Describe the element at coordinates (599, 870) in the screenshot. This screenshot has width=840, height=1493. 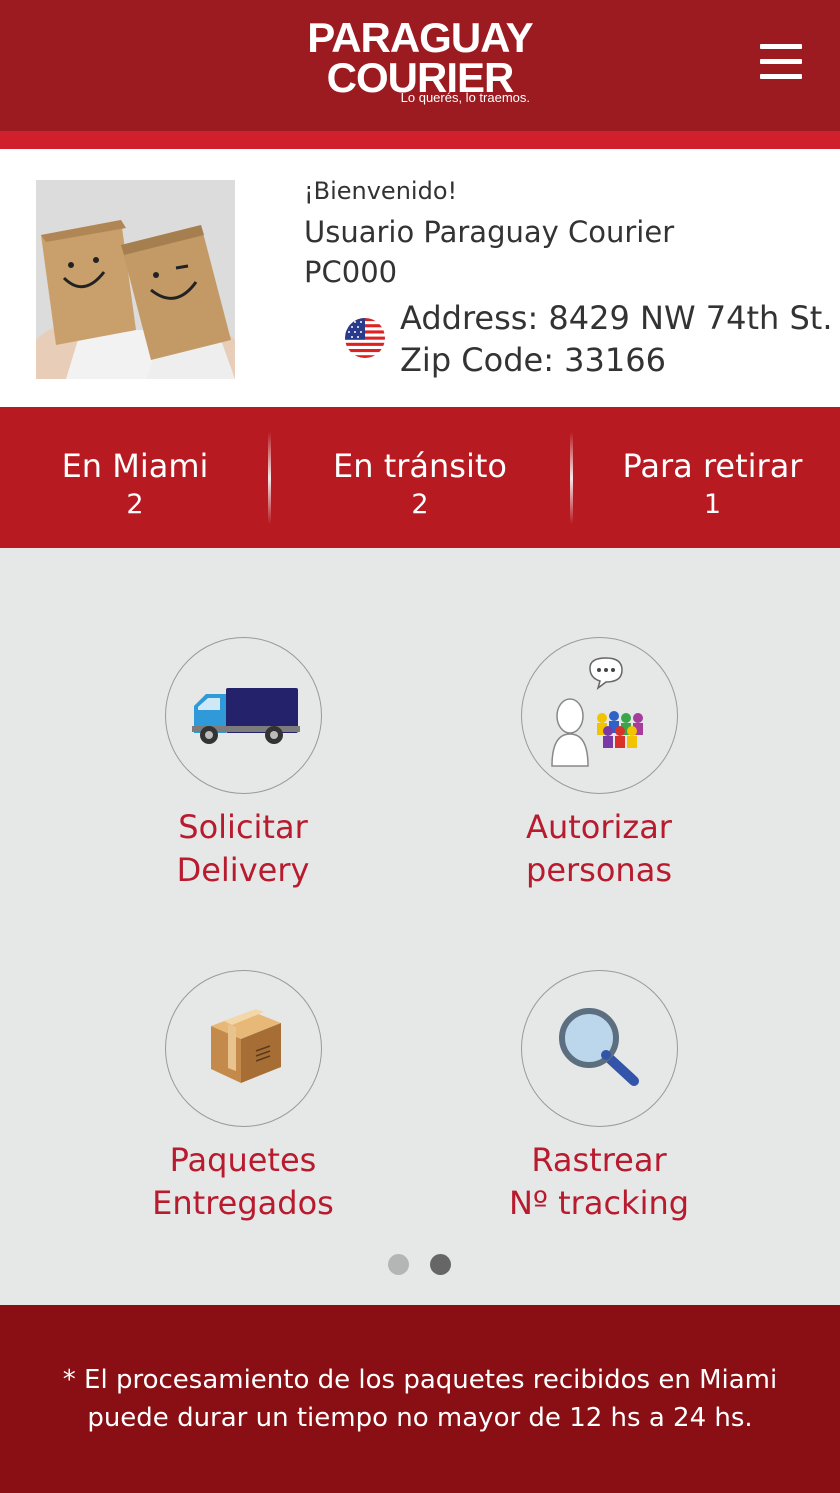
I see `tile-label-line2: personas` at that location.